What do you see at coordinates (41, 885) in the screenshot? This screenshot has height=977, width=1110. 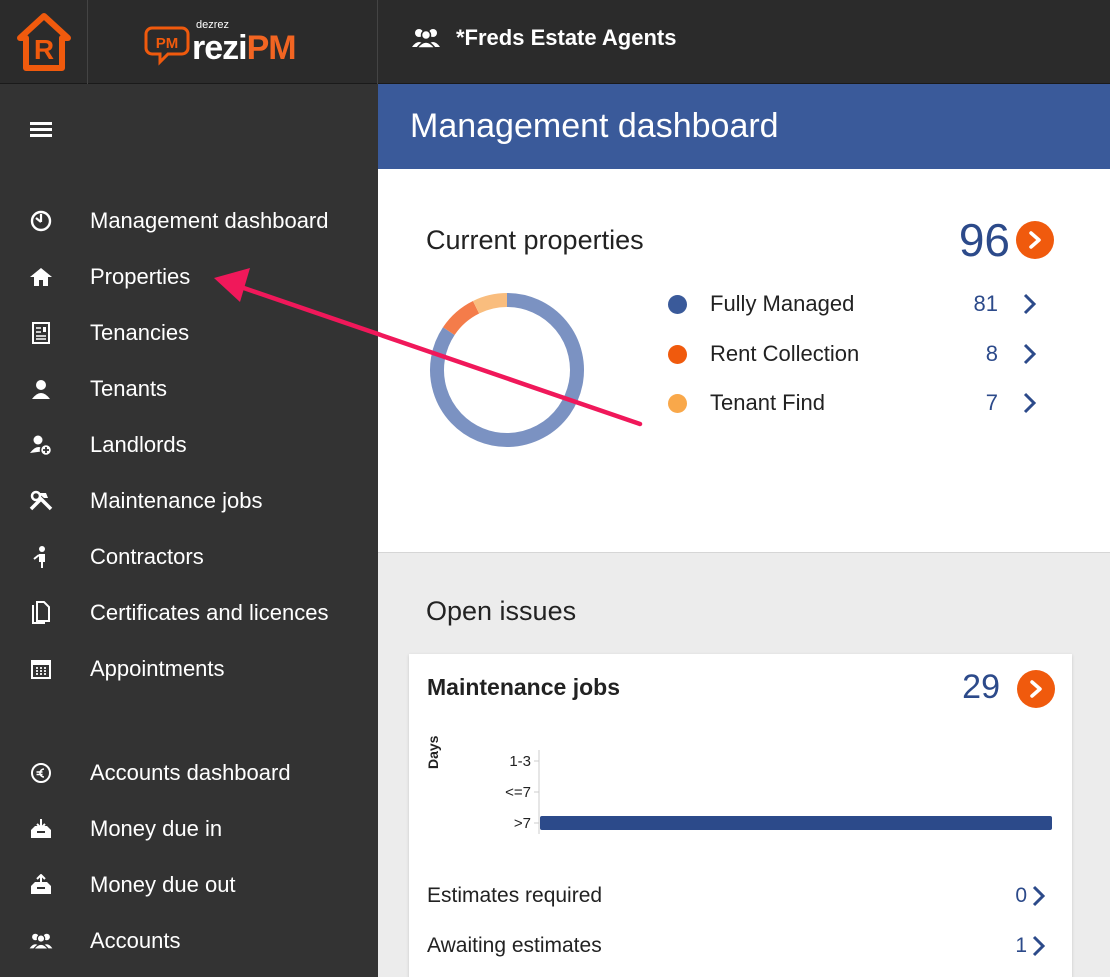 I see `inbox-out-icon` at bounding box center [41, 885].